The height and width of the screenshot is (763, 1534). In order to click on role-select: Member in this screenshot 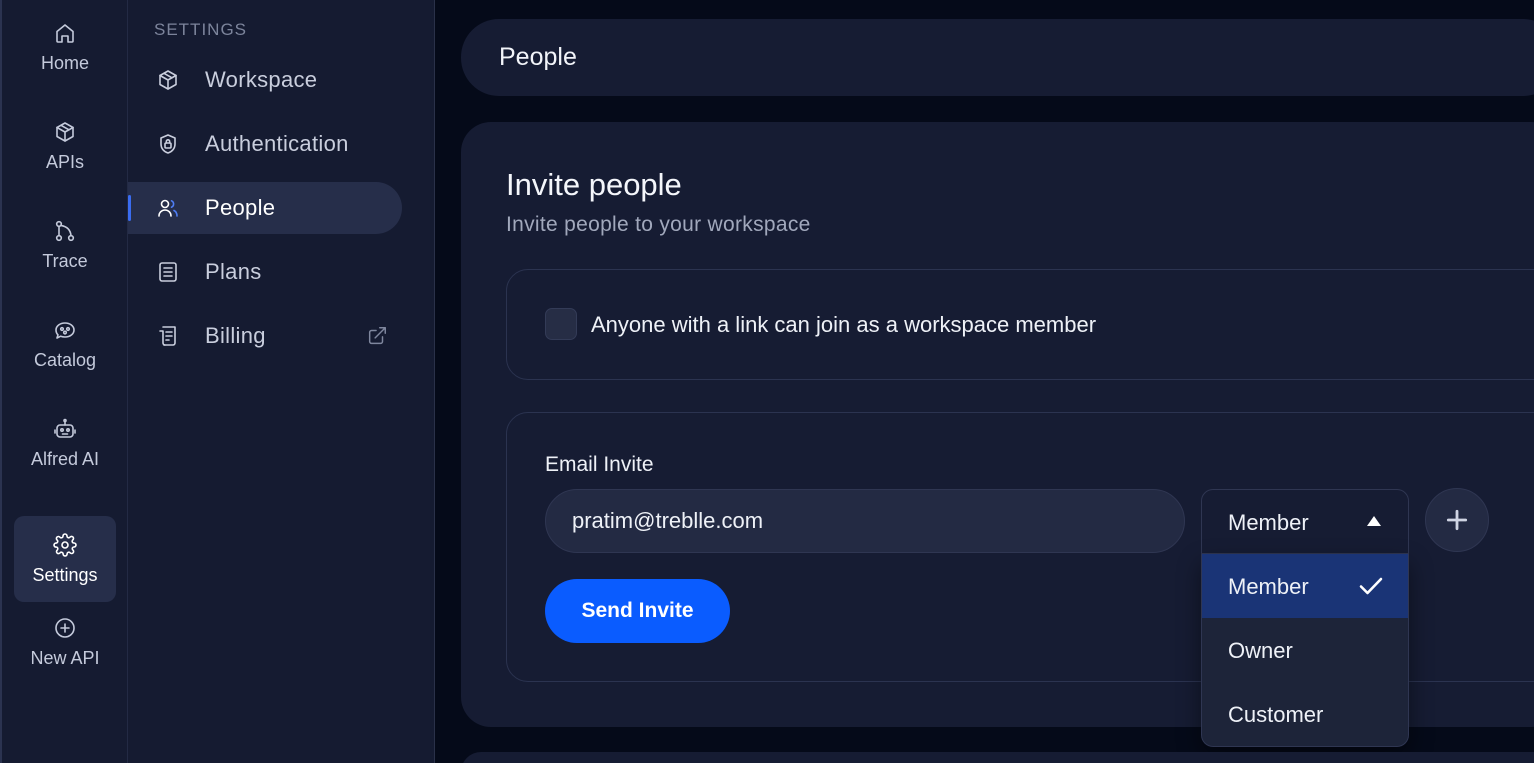, I will do `click(1305, 521)`.